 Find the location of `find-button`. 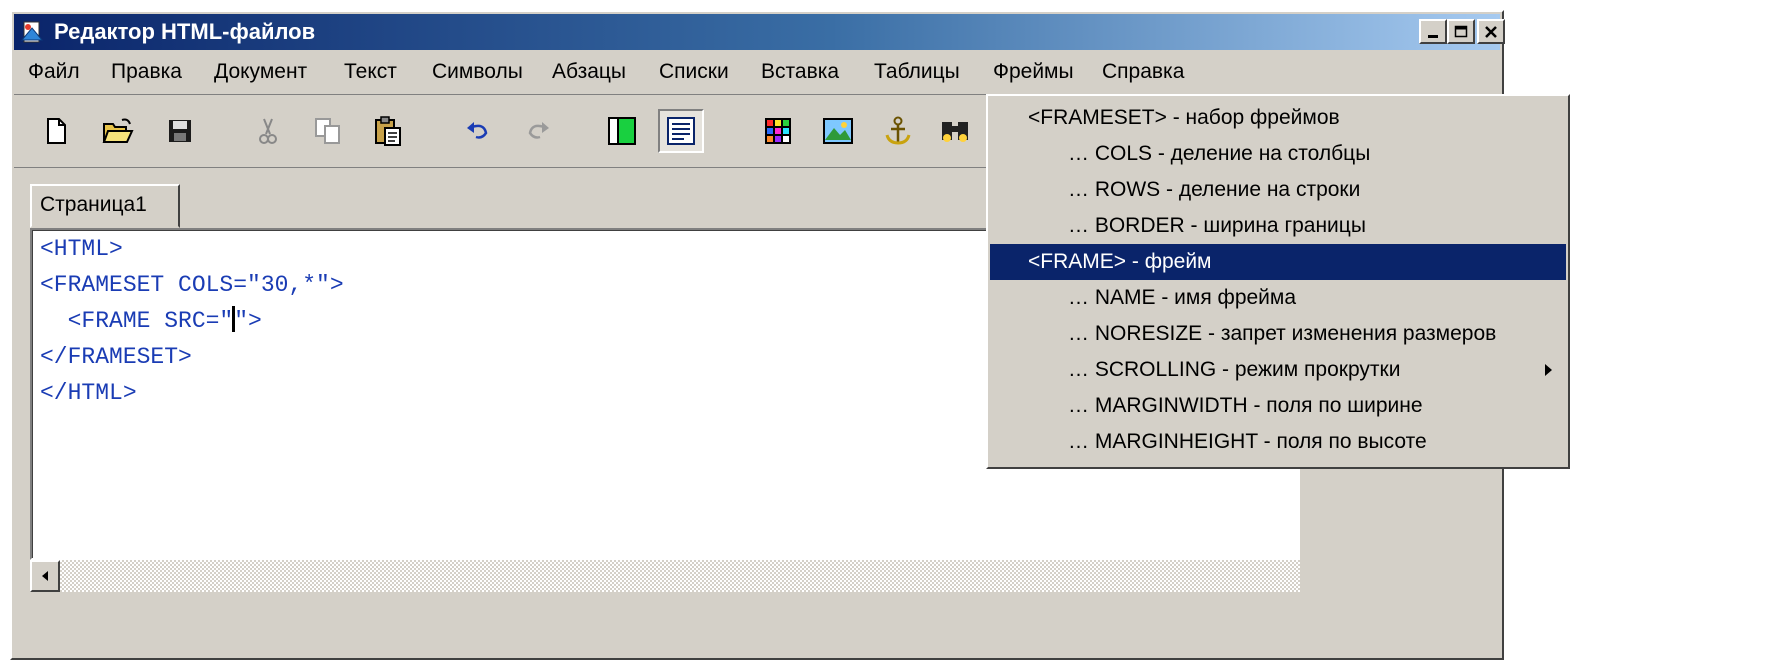

find-button is located at coordinates (956, 131).